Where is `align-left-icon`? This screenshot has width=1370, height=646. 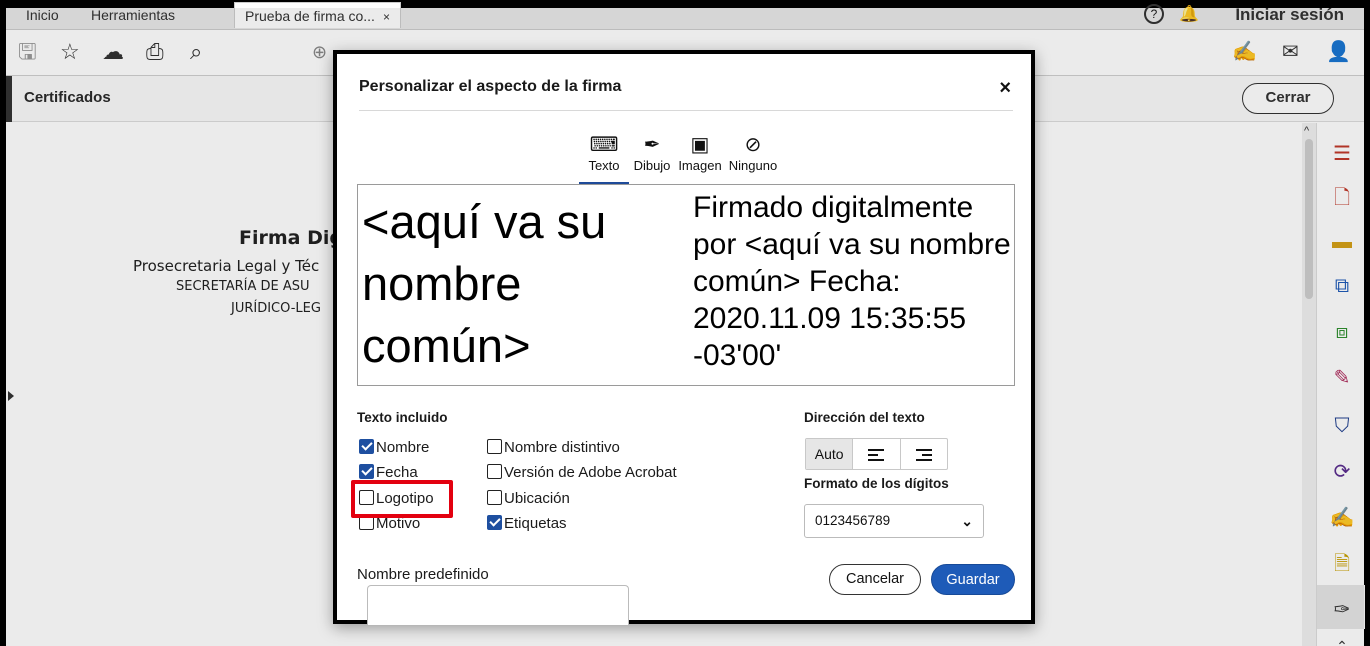
align-left-icon is located at coordinates (876, 455).